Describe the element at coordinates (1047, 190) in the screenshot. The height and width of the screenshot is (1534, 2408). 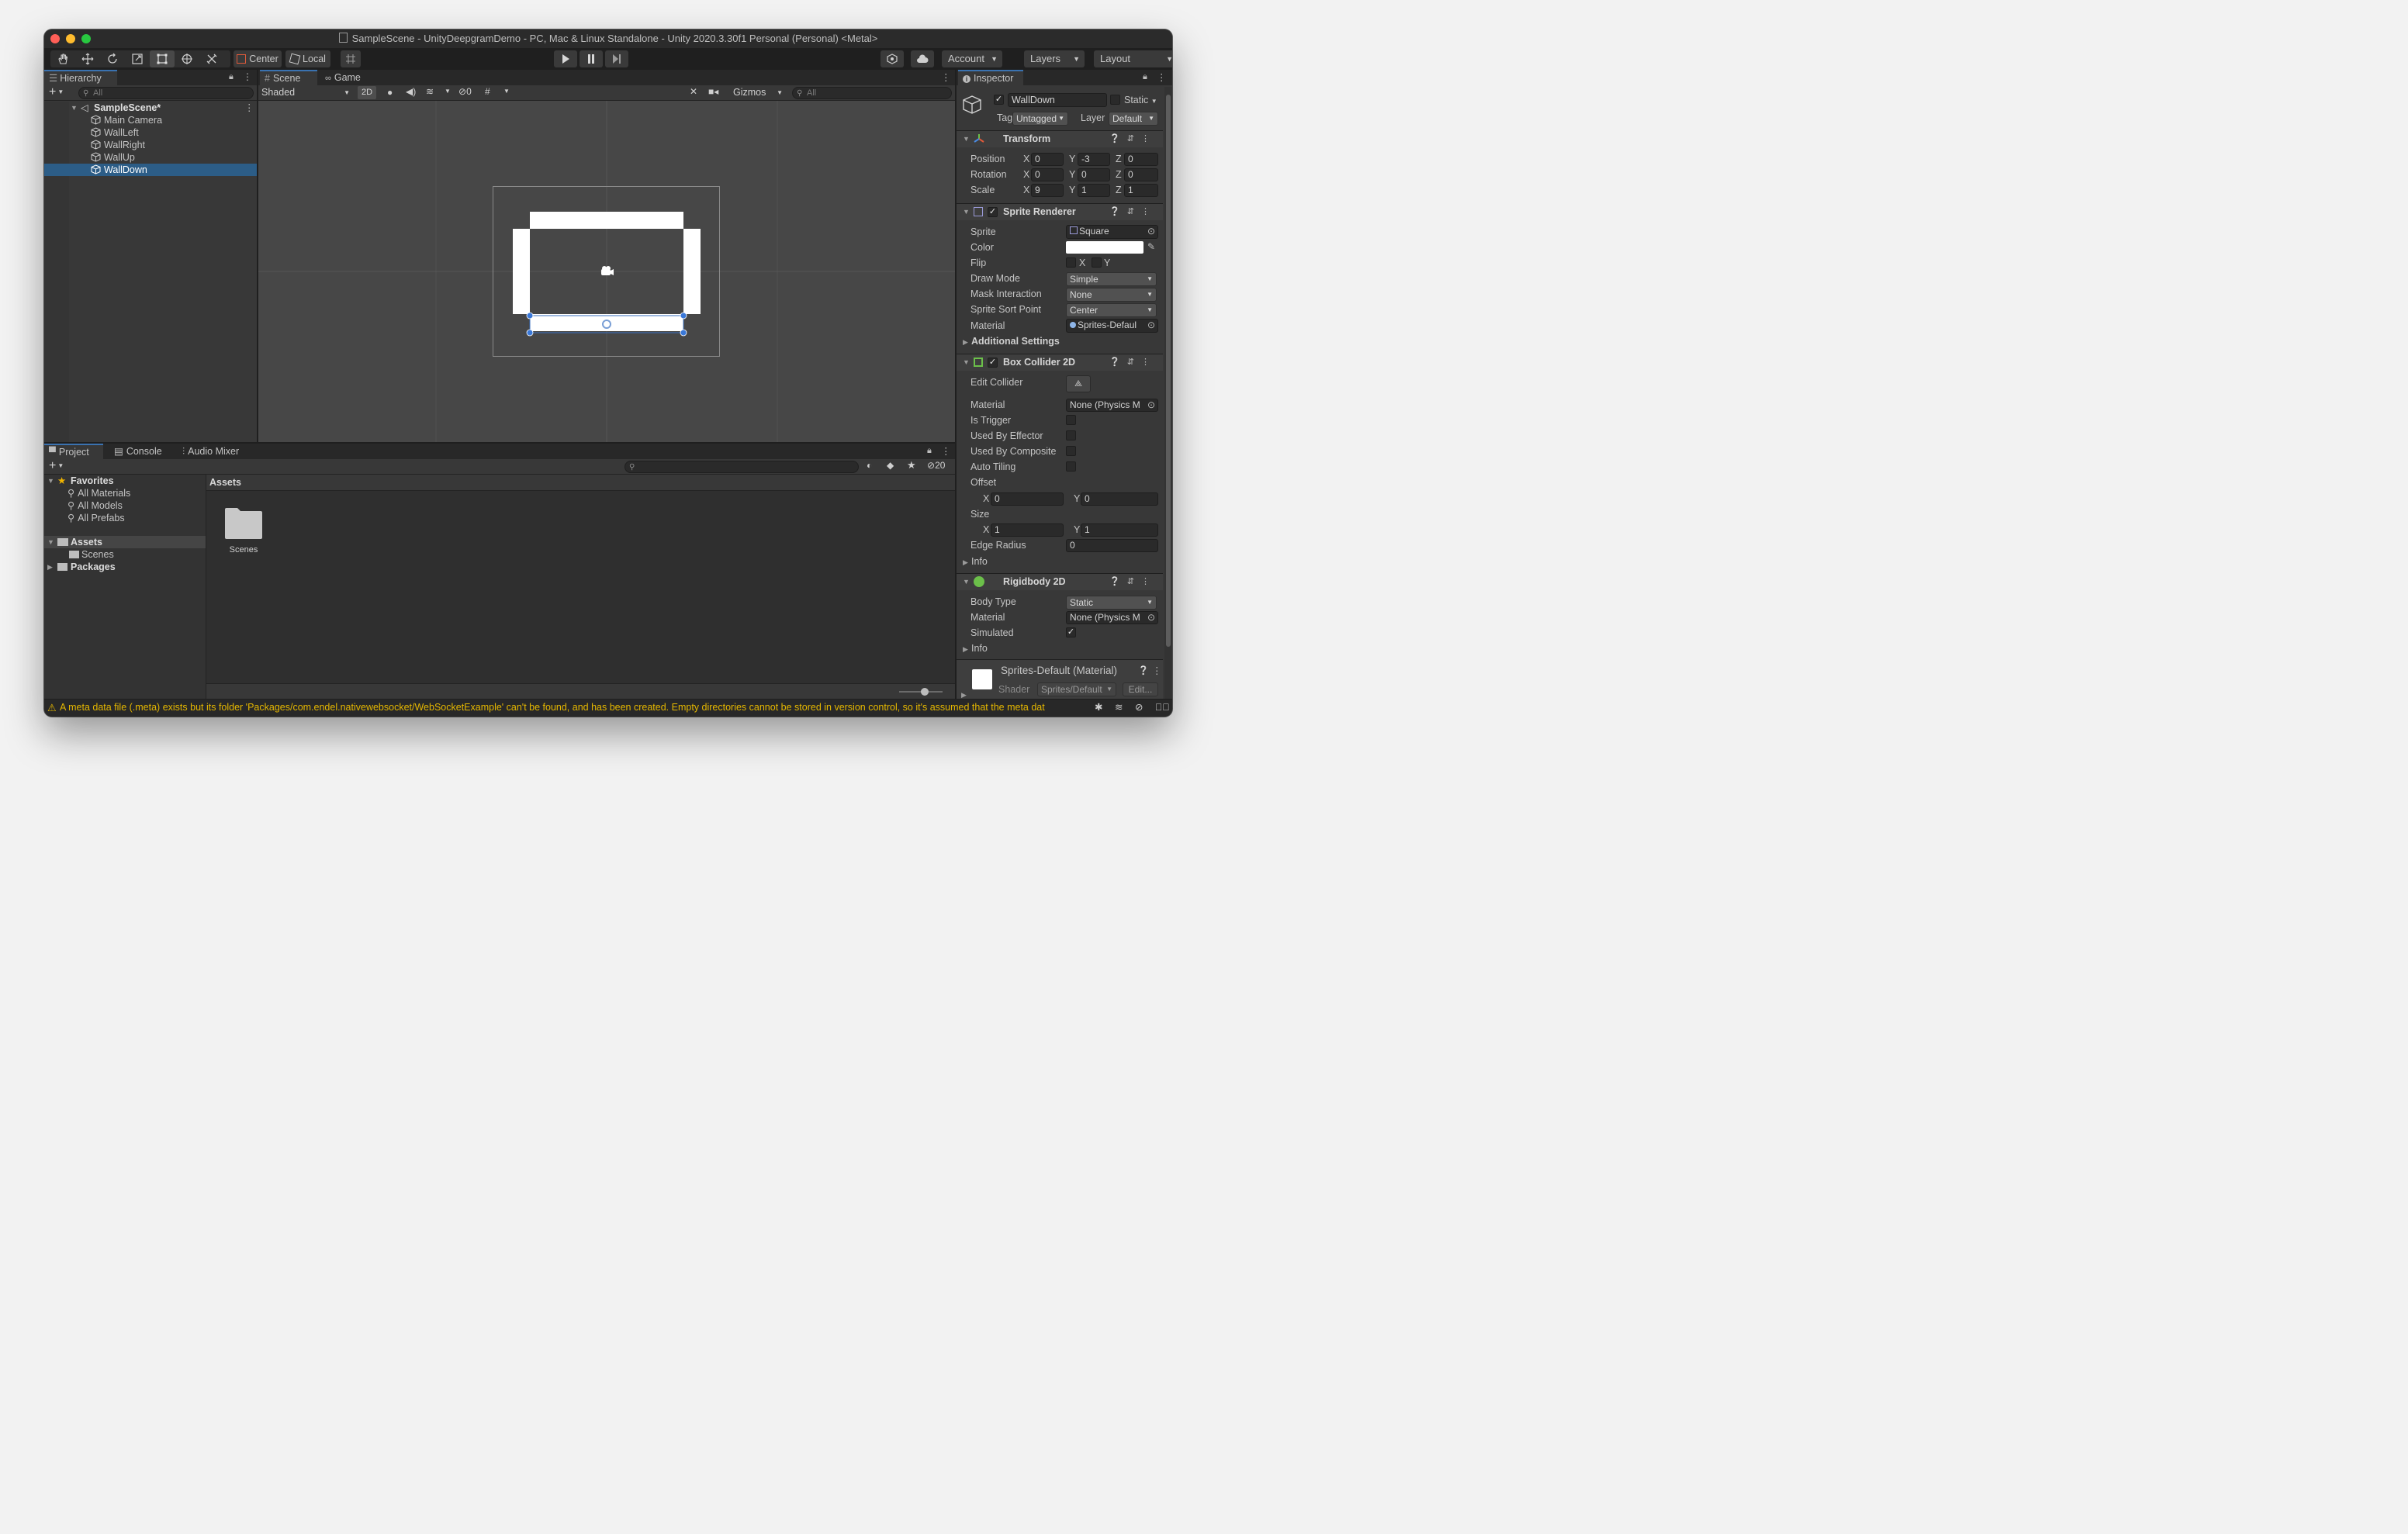
I see `scale-x-field: 9` at that location.